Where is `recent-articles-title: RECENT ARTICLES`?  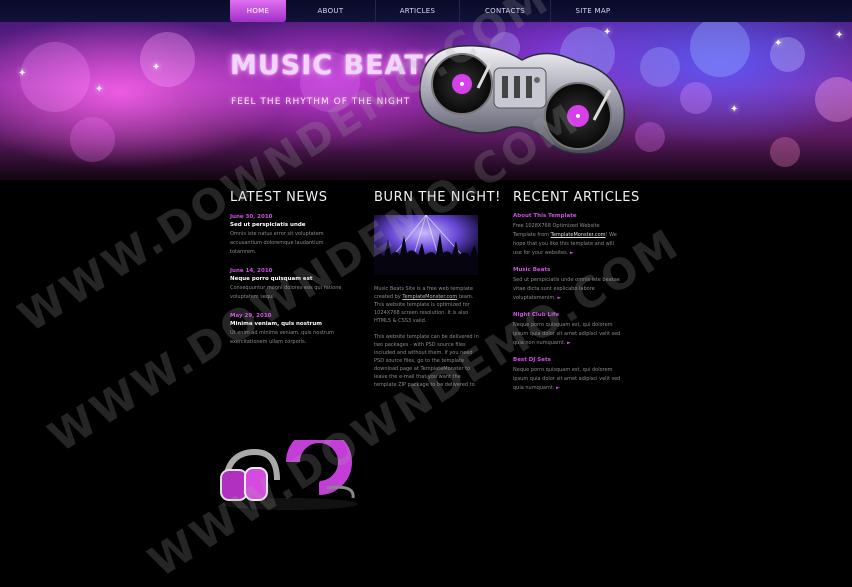 recent-articles-title: RECENT ARTICLES is located at coordinates (576, 197).